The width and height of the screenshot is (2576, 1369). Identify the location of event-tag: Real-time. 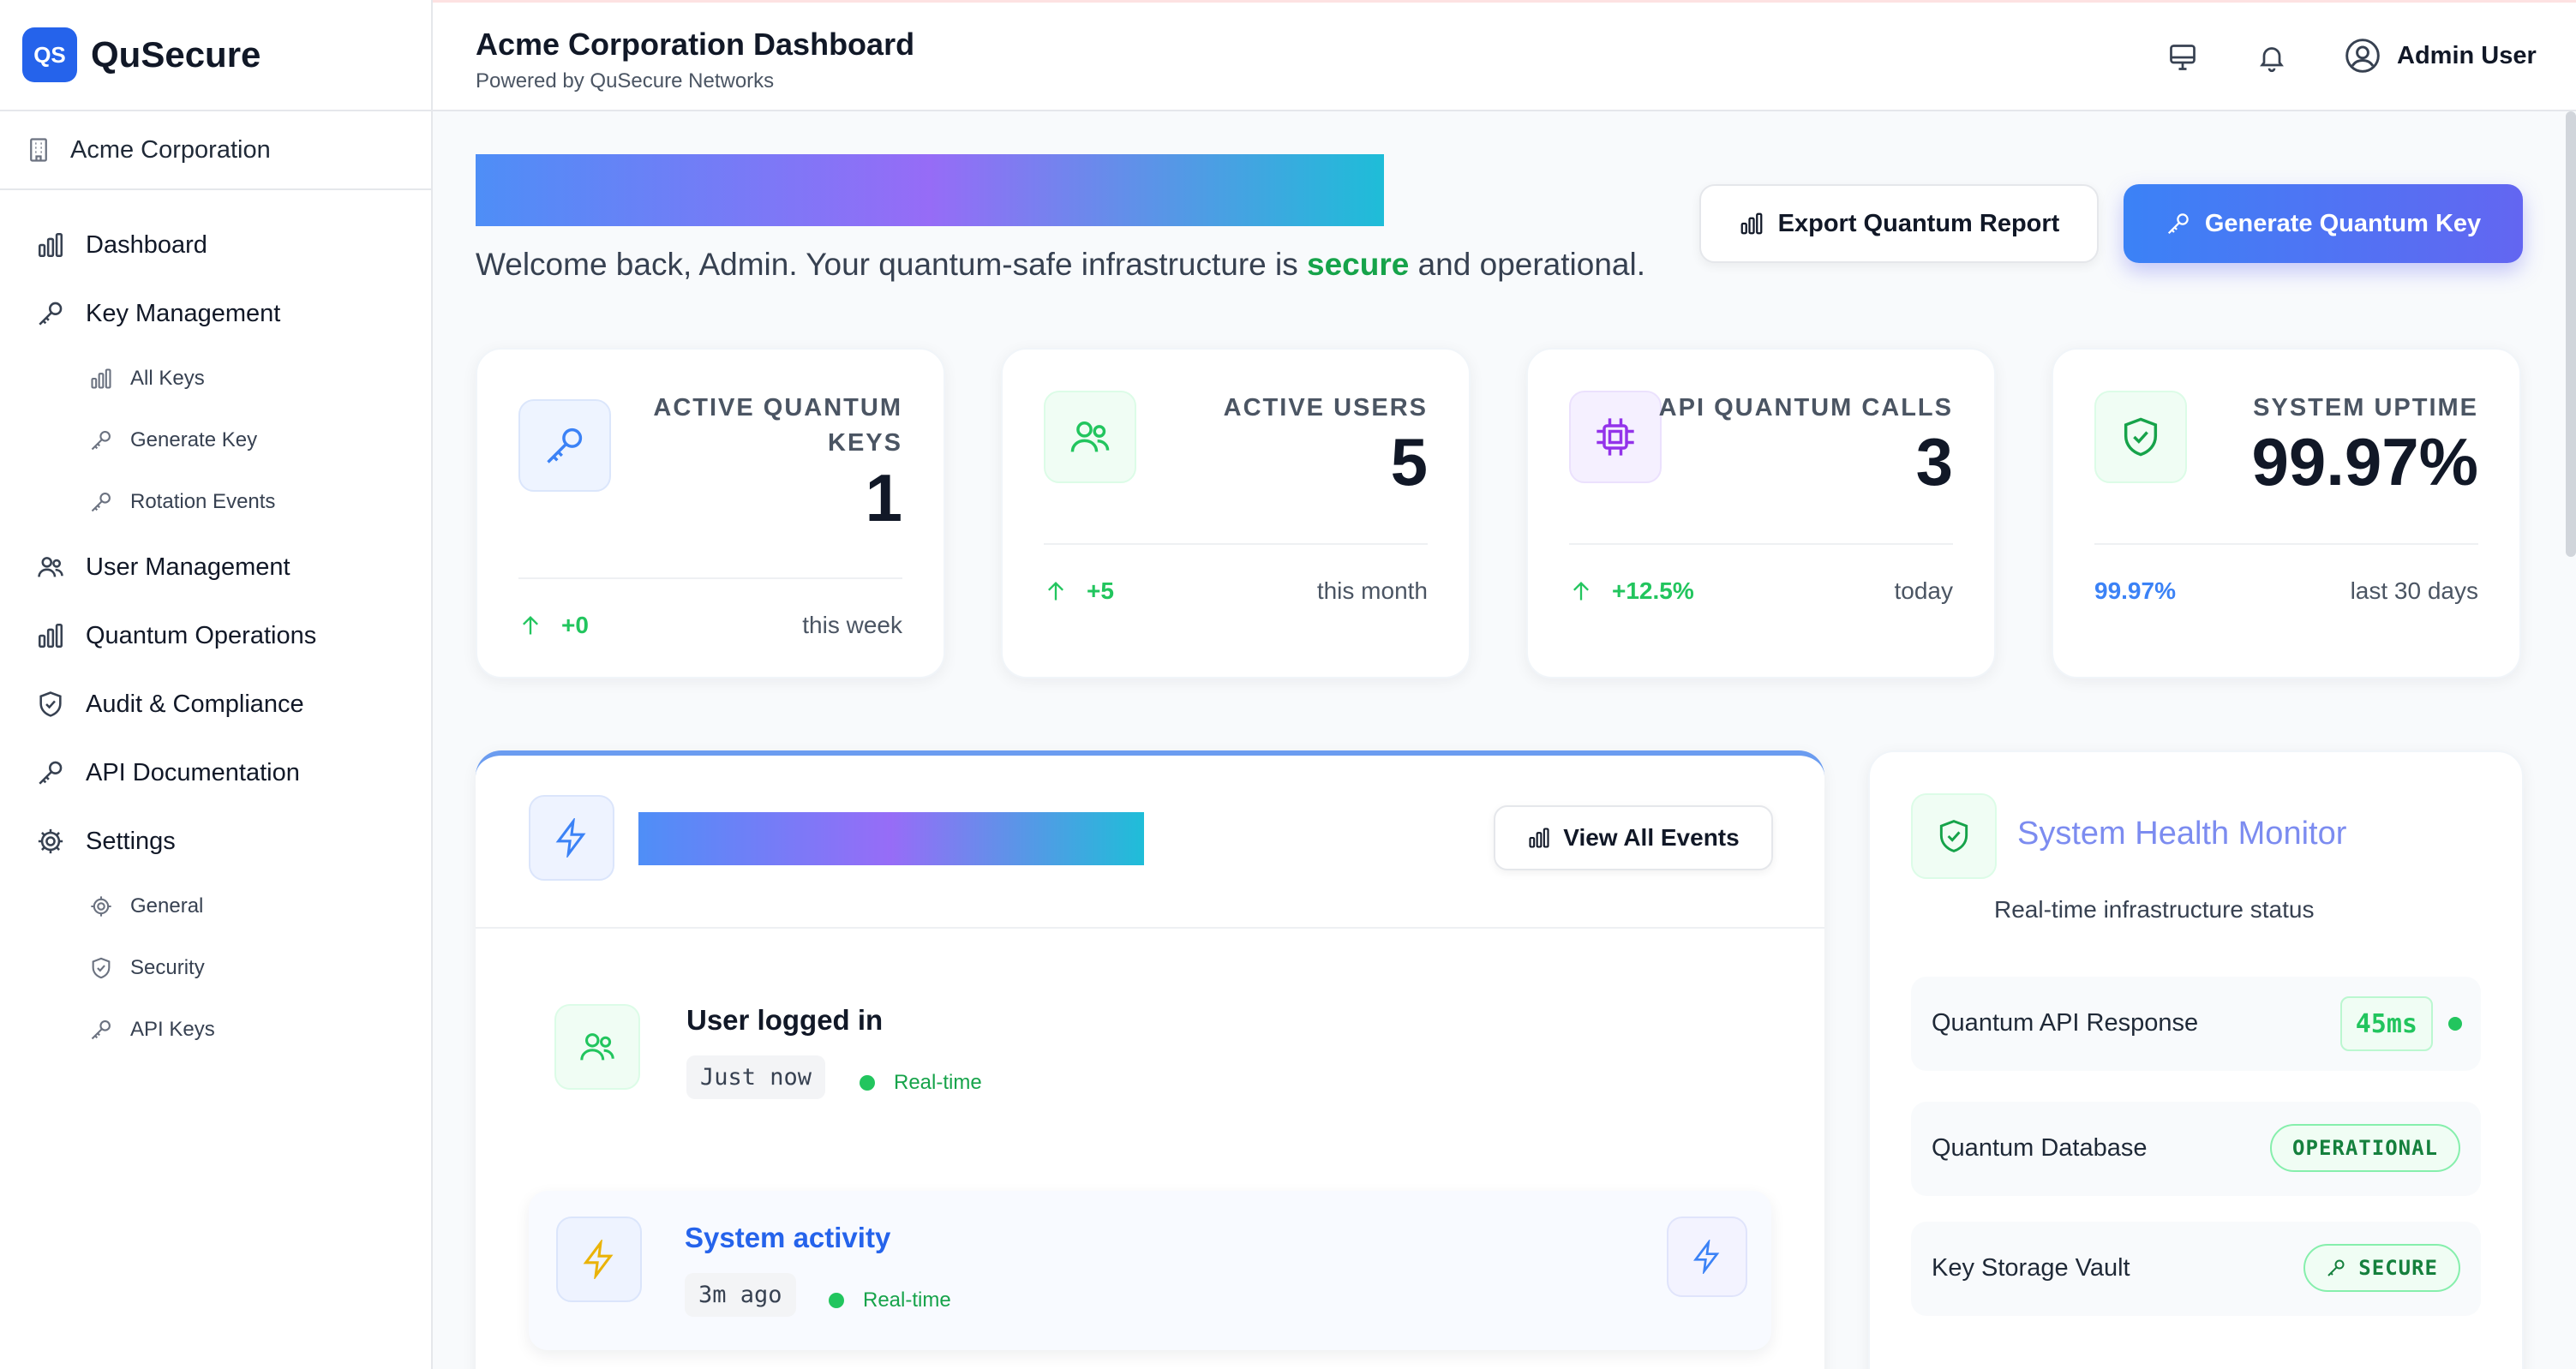
(921, 1083).